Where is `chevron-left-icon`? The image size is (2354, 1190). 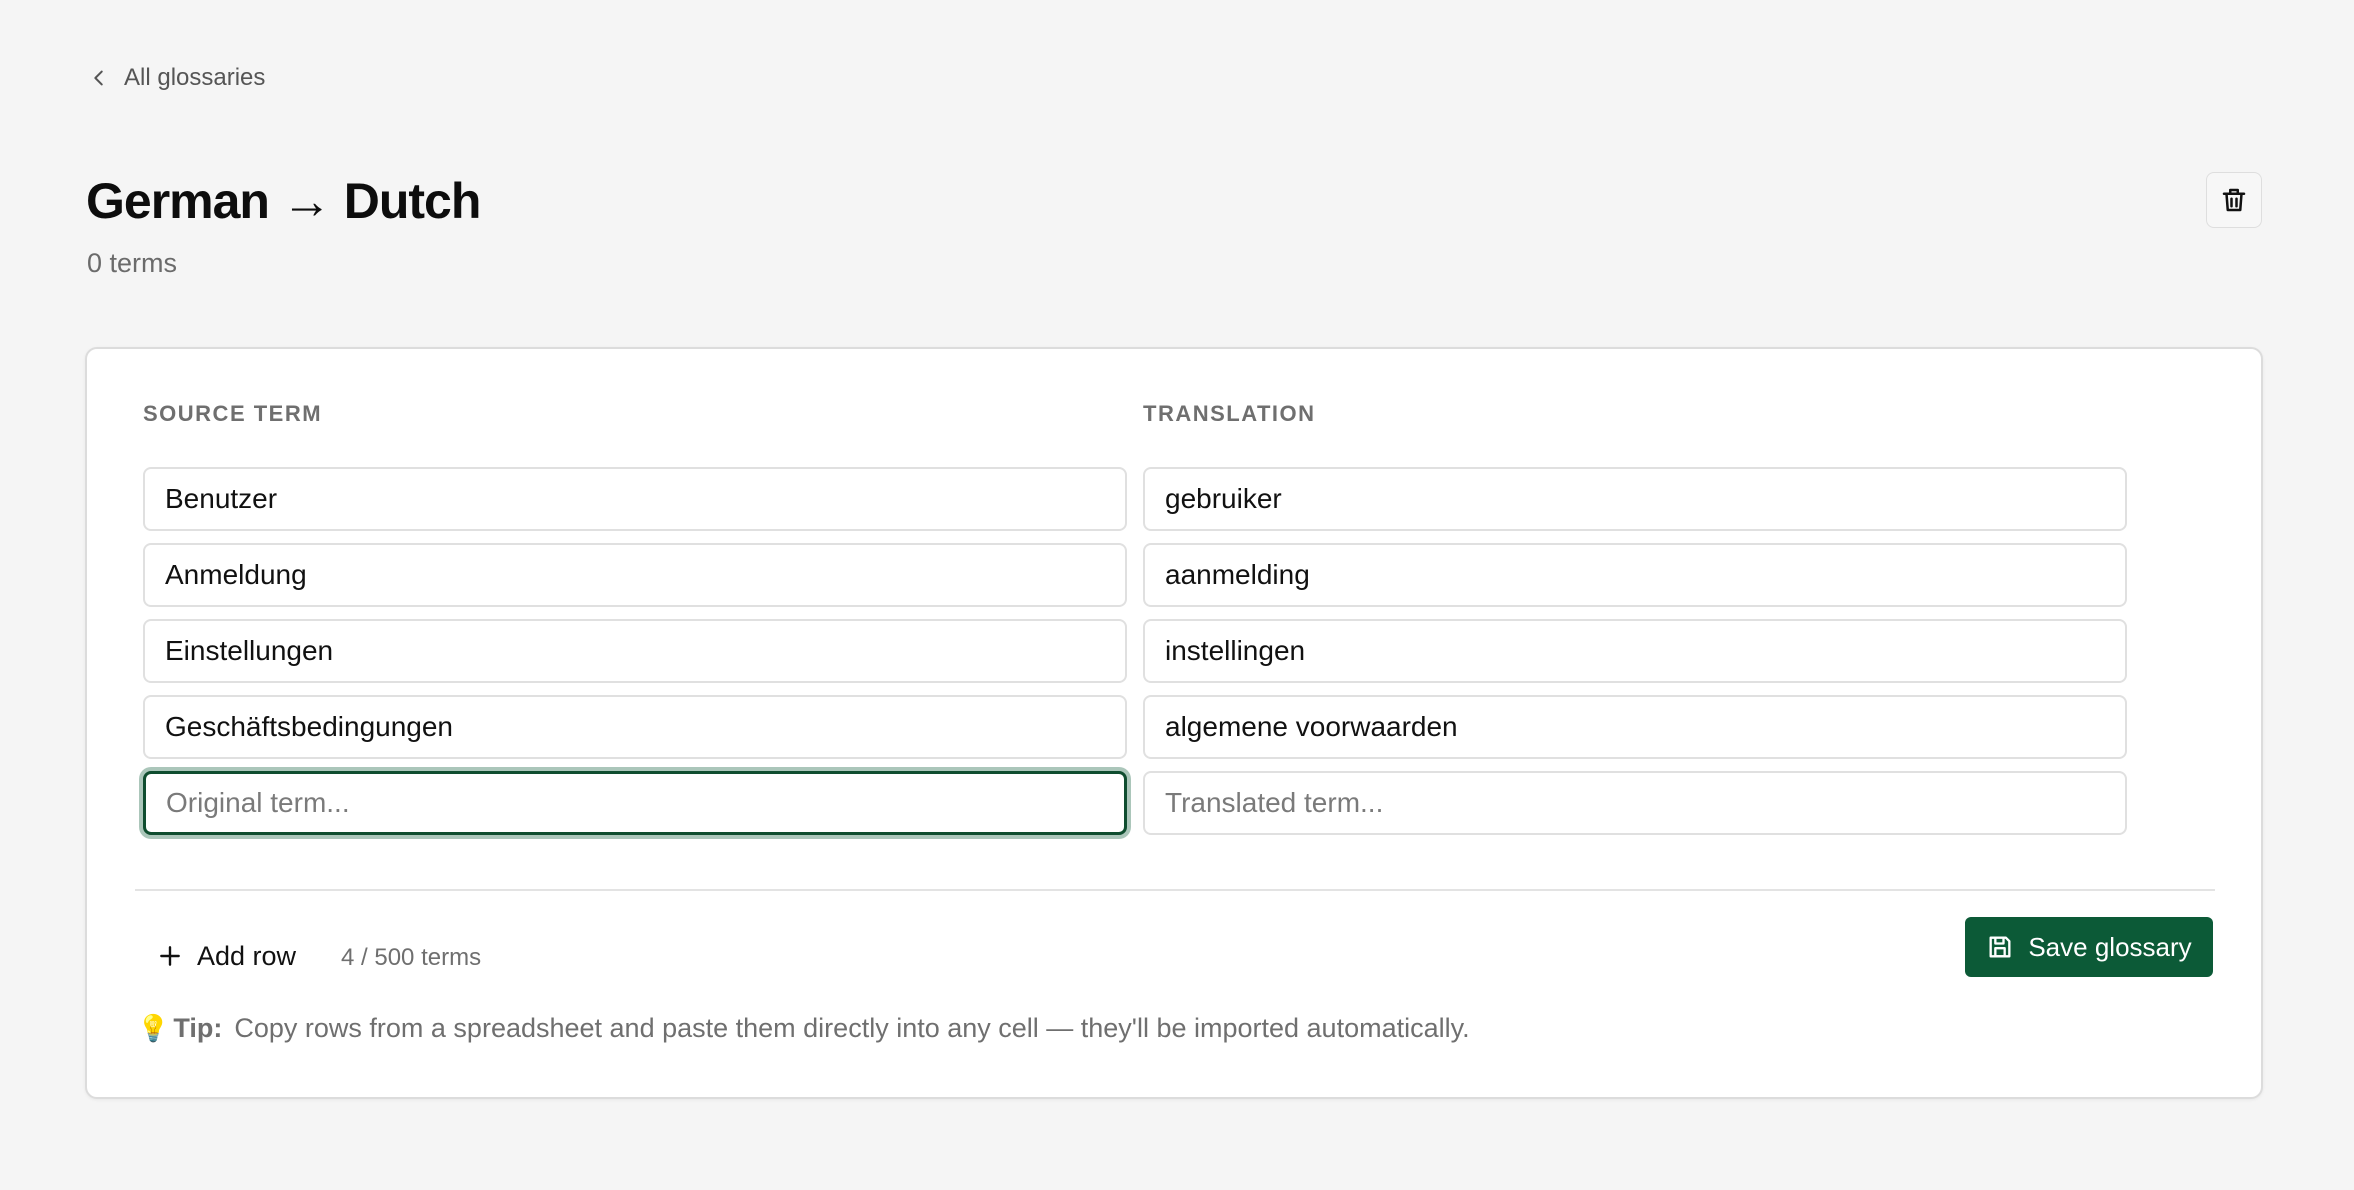 chevron-left-icon is located at coordinates (98, 78).